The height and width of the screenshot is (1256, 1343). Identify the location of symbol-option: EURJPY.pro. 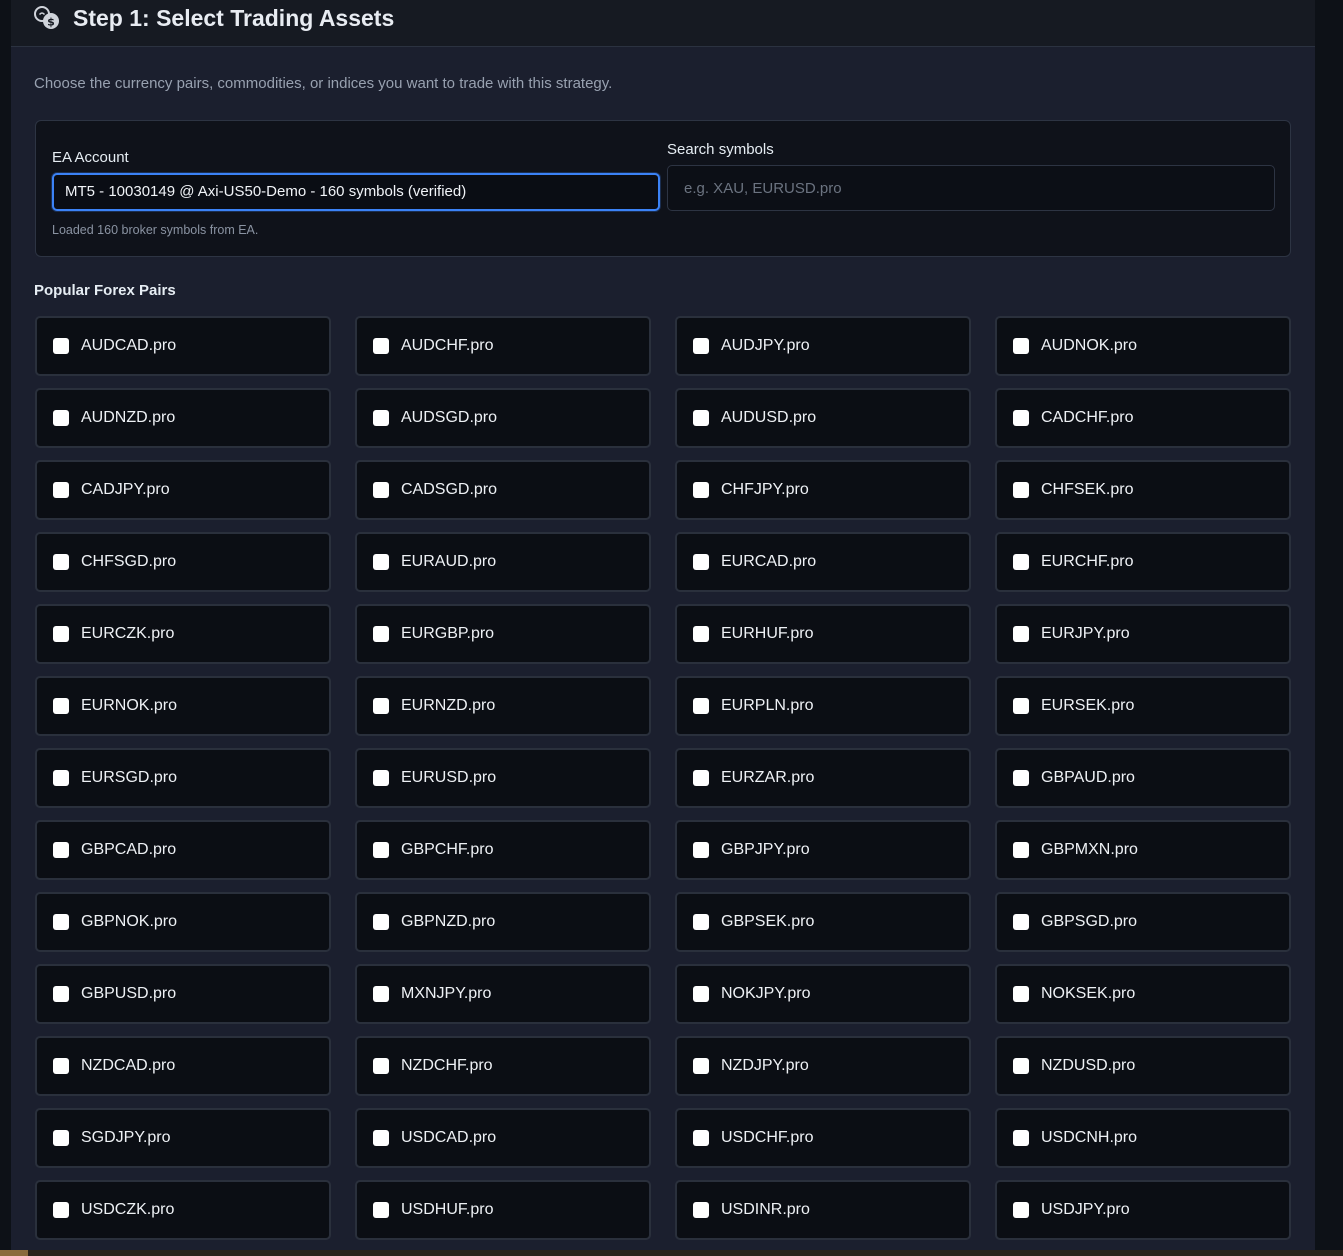
(1143, 634).